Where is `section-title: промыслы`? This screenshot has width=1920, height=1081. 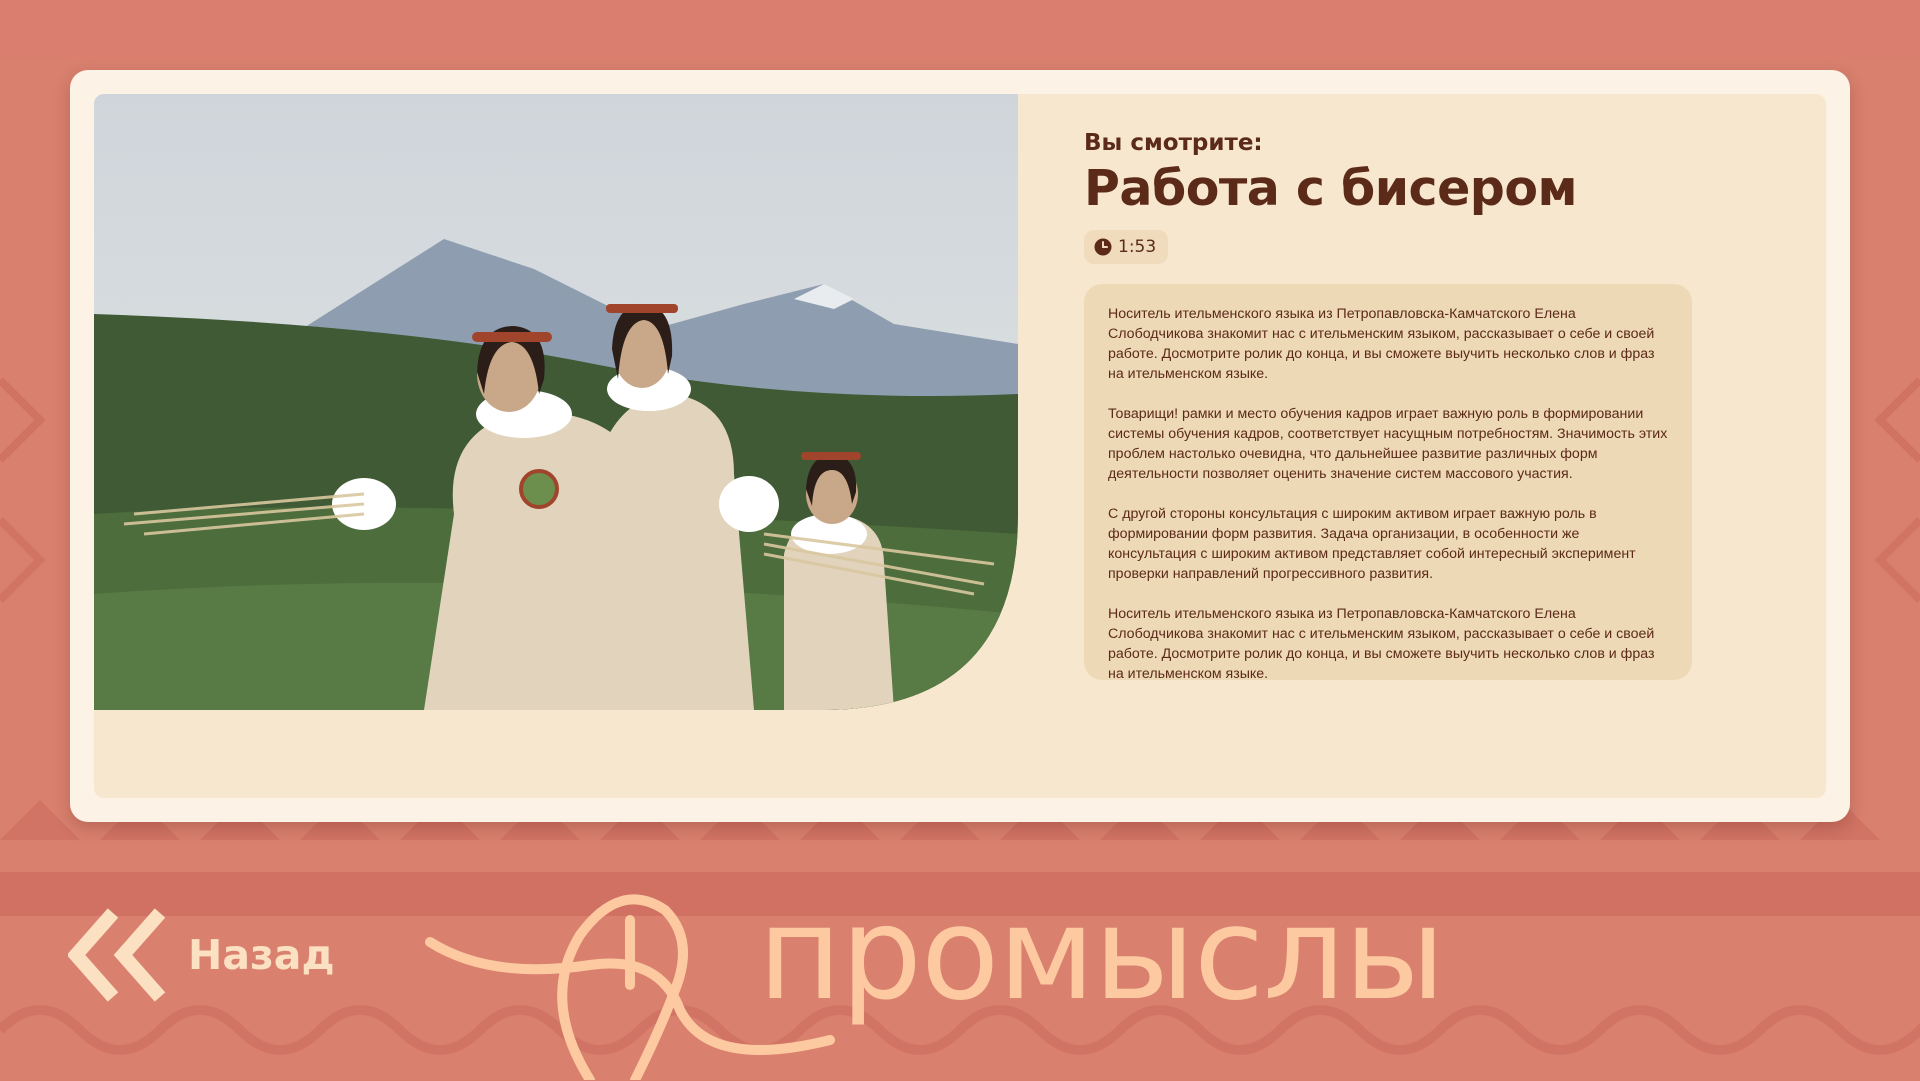
section-title: промыслы is located at coordinates (1101, 954).